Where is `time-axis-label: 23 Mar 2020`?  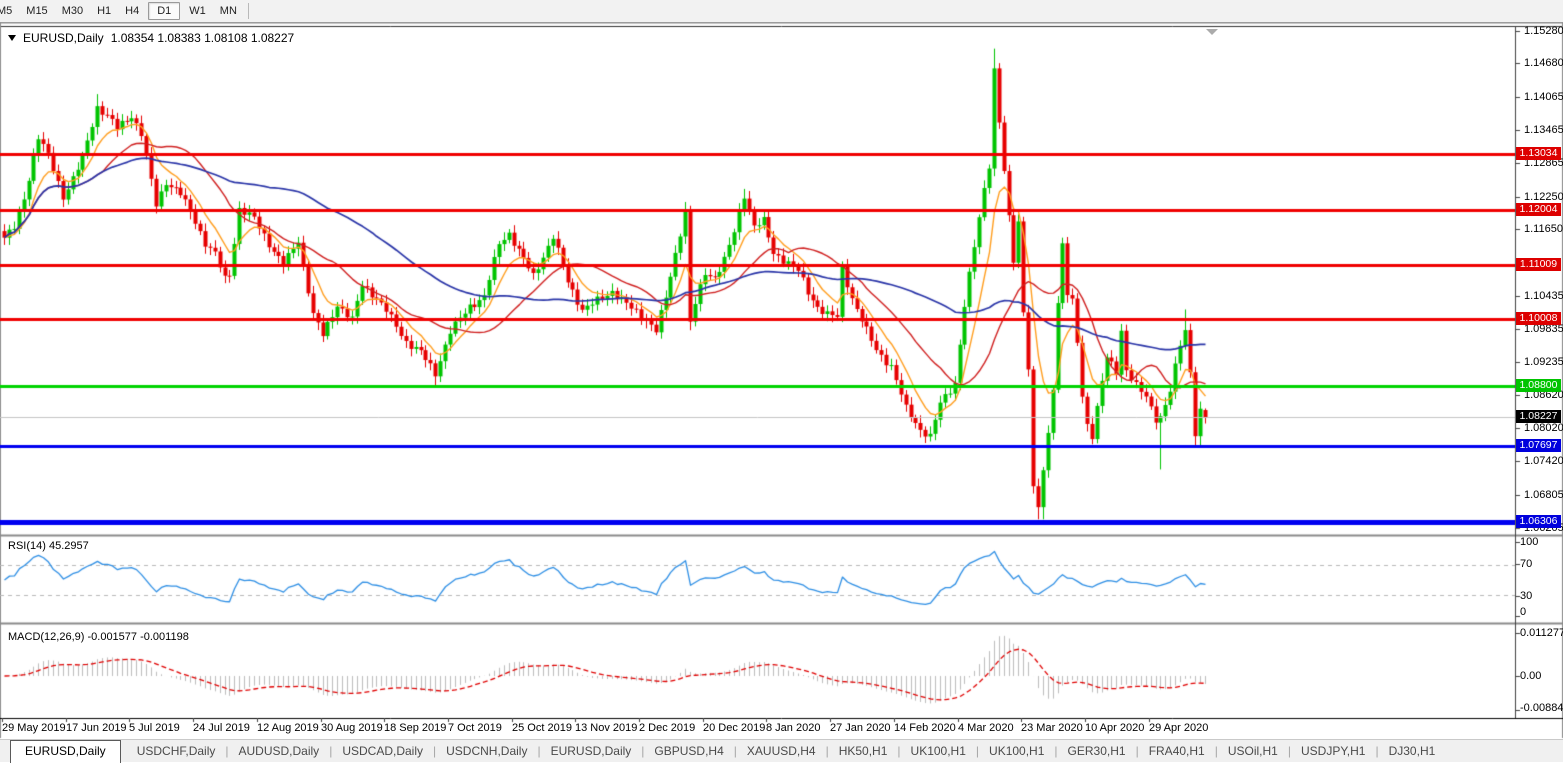
time-axis-label: 23 Mar 2020 is located at coordinates (1052, 728).